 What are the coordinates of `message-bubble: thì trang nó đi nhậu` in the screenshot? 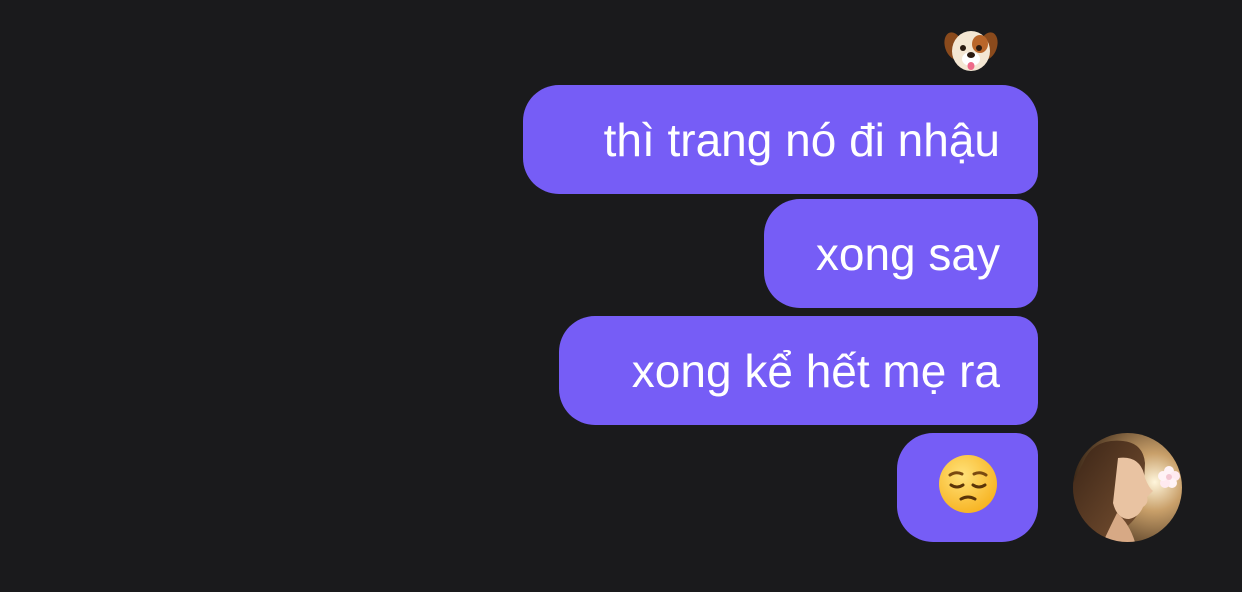 It's located at (780, 139).